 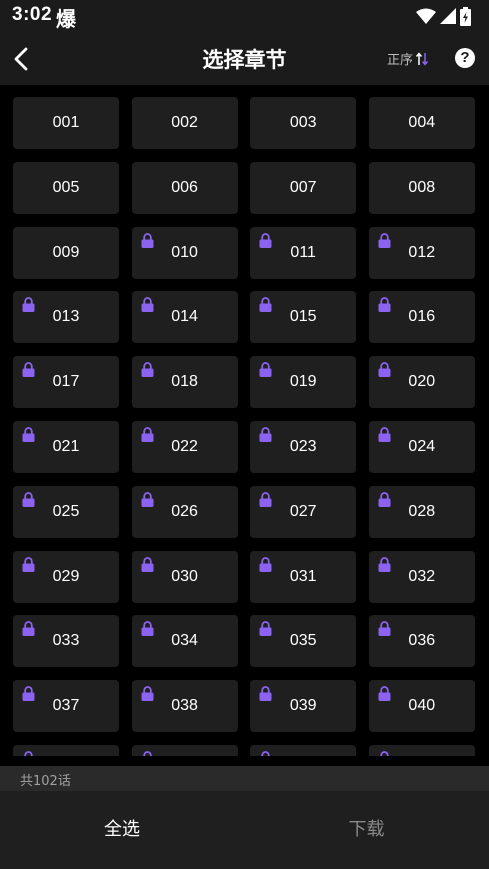 I want to click on chapter-cell: 029, so click(x=66, y=576).